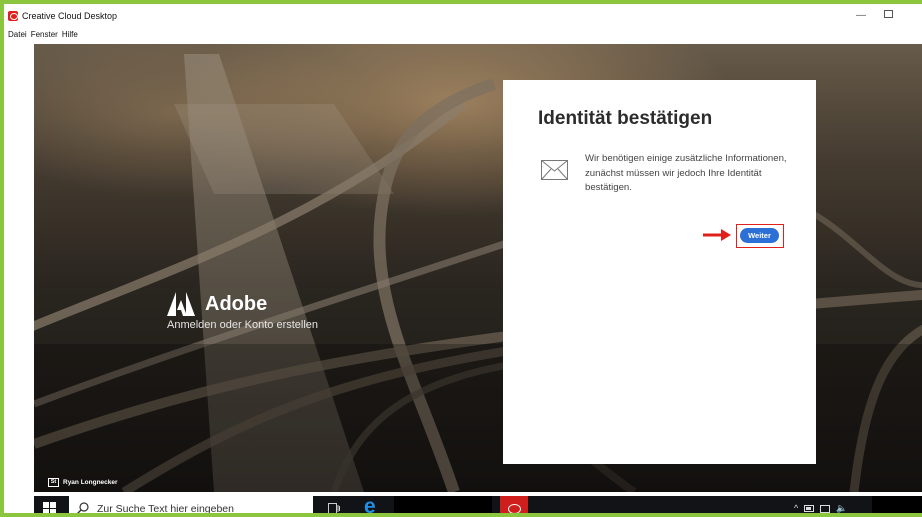  Describe the element at coordinates (13, 16) in the screenshot. I see `creative-cloud-logo-icon` at that location.